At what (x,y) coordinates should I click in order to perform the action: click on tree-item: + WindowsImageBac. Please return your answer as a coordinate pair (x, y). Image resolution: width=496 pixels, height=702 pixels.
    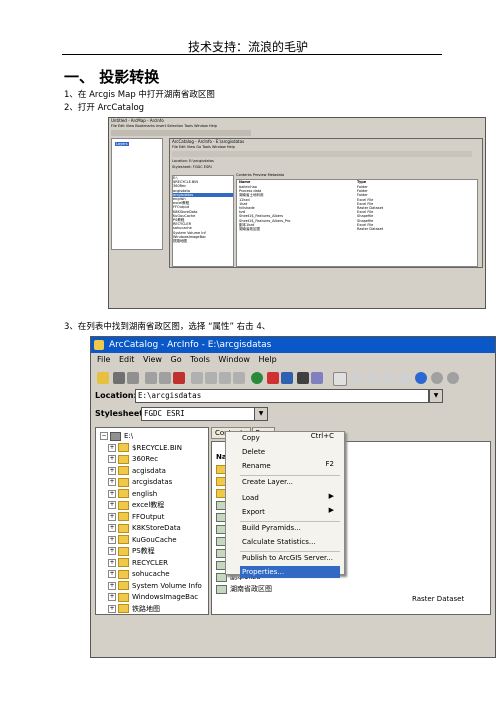
    Looking at the image, I should click on (153, 597).